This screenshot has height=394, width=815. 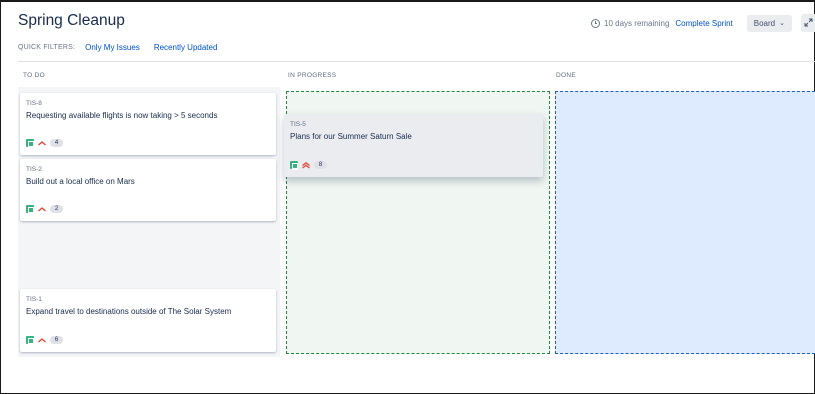 I want to click on column-header-done: DONE, so click(x=566, y=75).